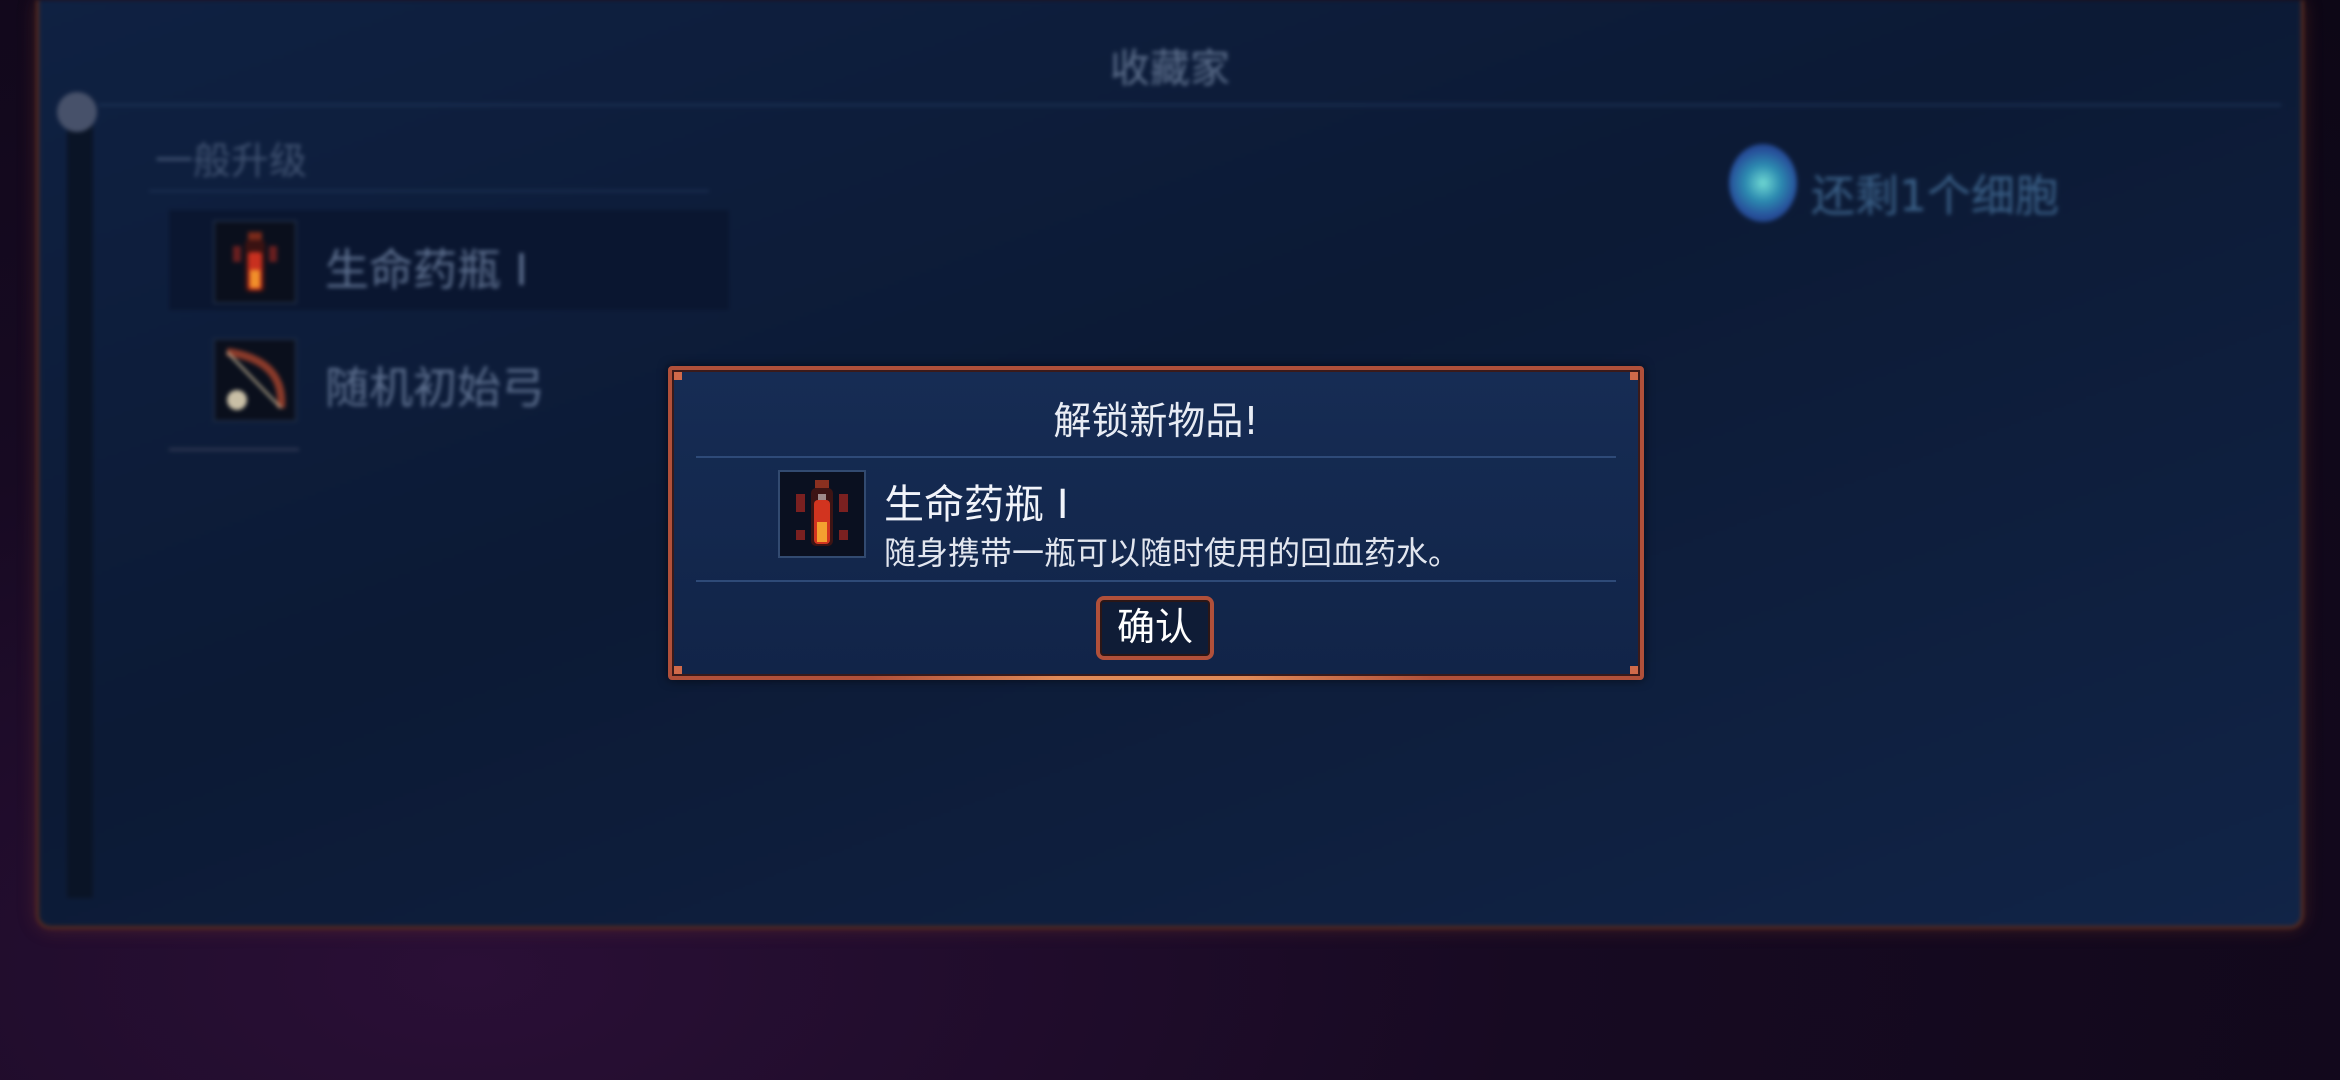  Describe the element at coordinates (1156, 457) in the screenshot. I see `dialog-divider-top` at that location.